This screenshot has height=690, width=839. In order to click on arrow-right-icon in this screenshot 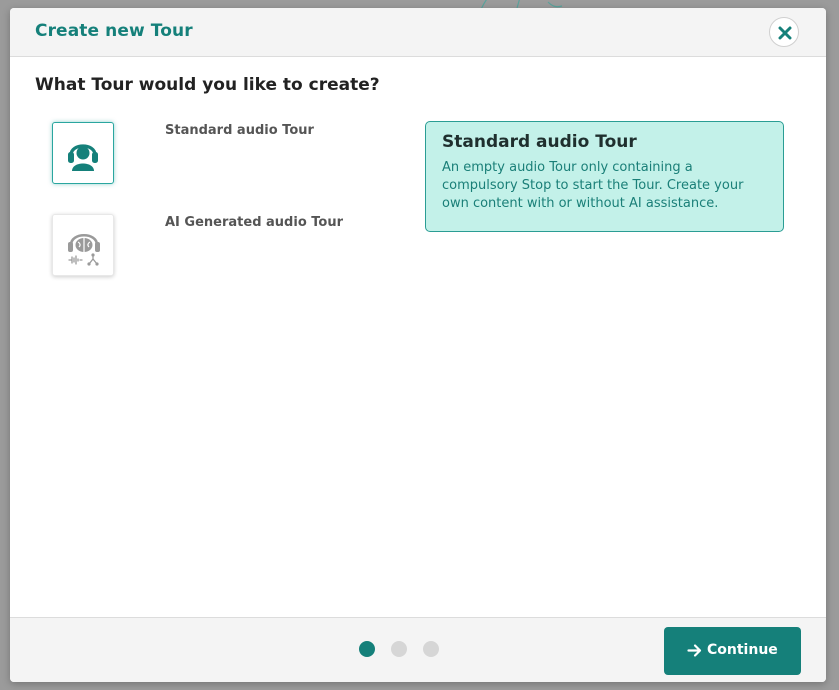, I will do `click(694, 650)`.